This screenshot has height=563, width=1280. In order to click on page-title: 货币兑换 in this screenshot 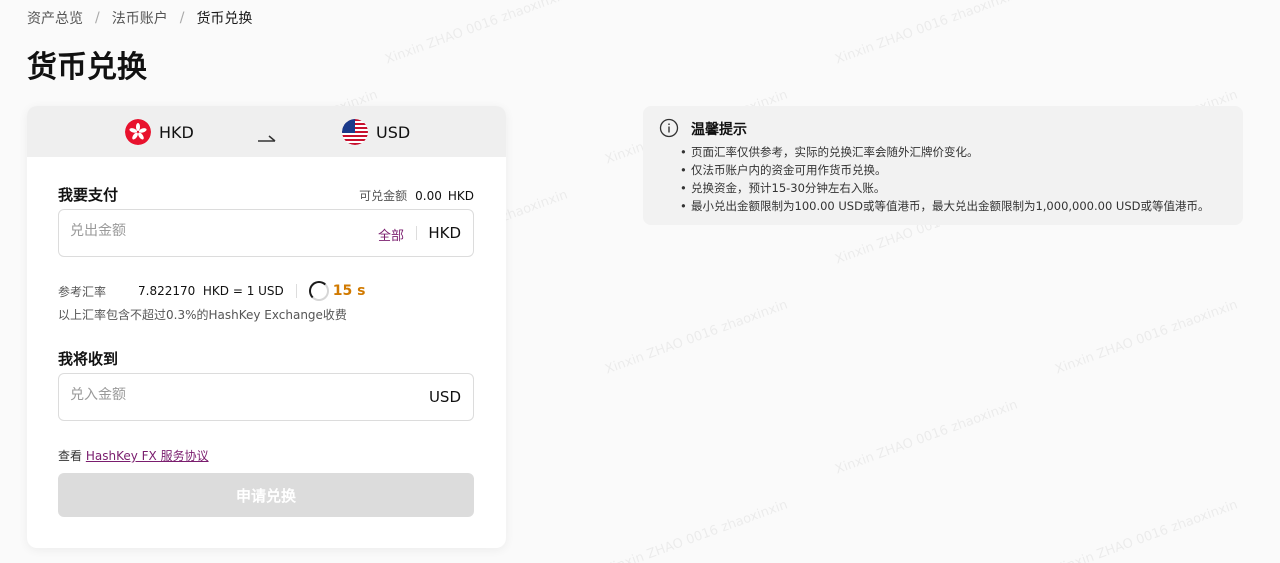, I will do `click(87, 67)`.